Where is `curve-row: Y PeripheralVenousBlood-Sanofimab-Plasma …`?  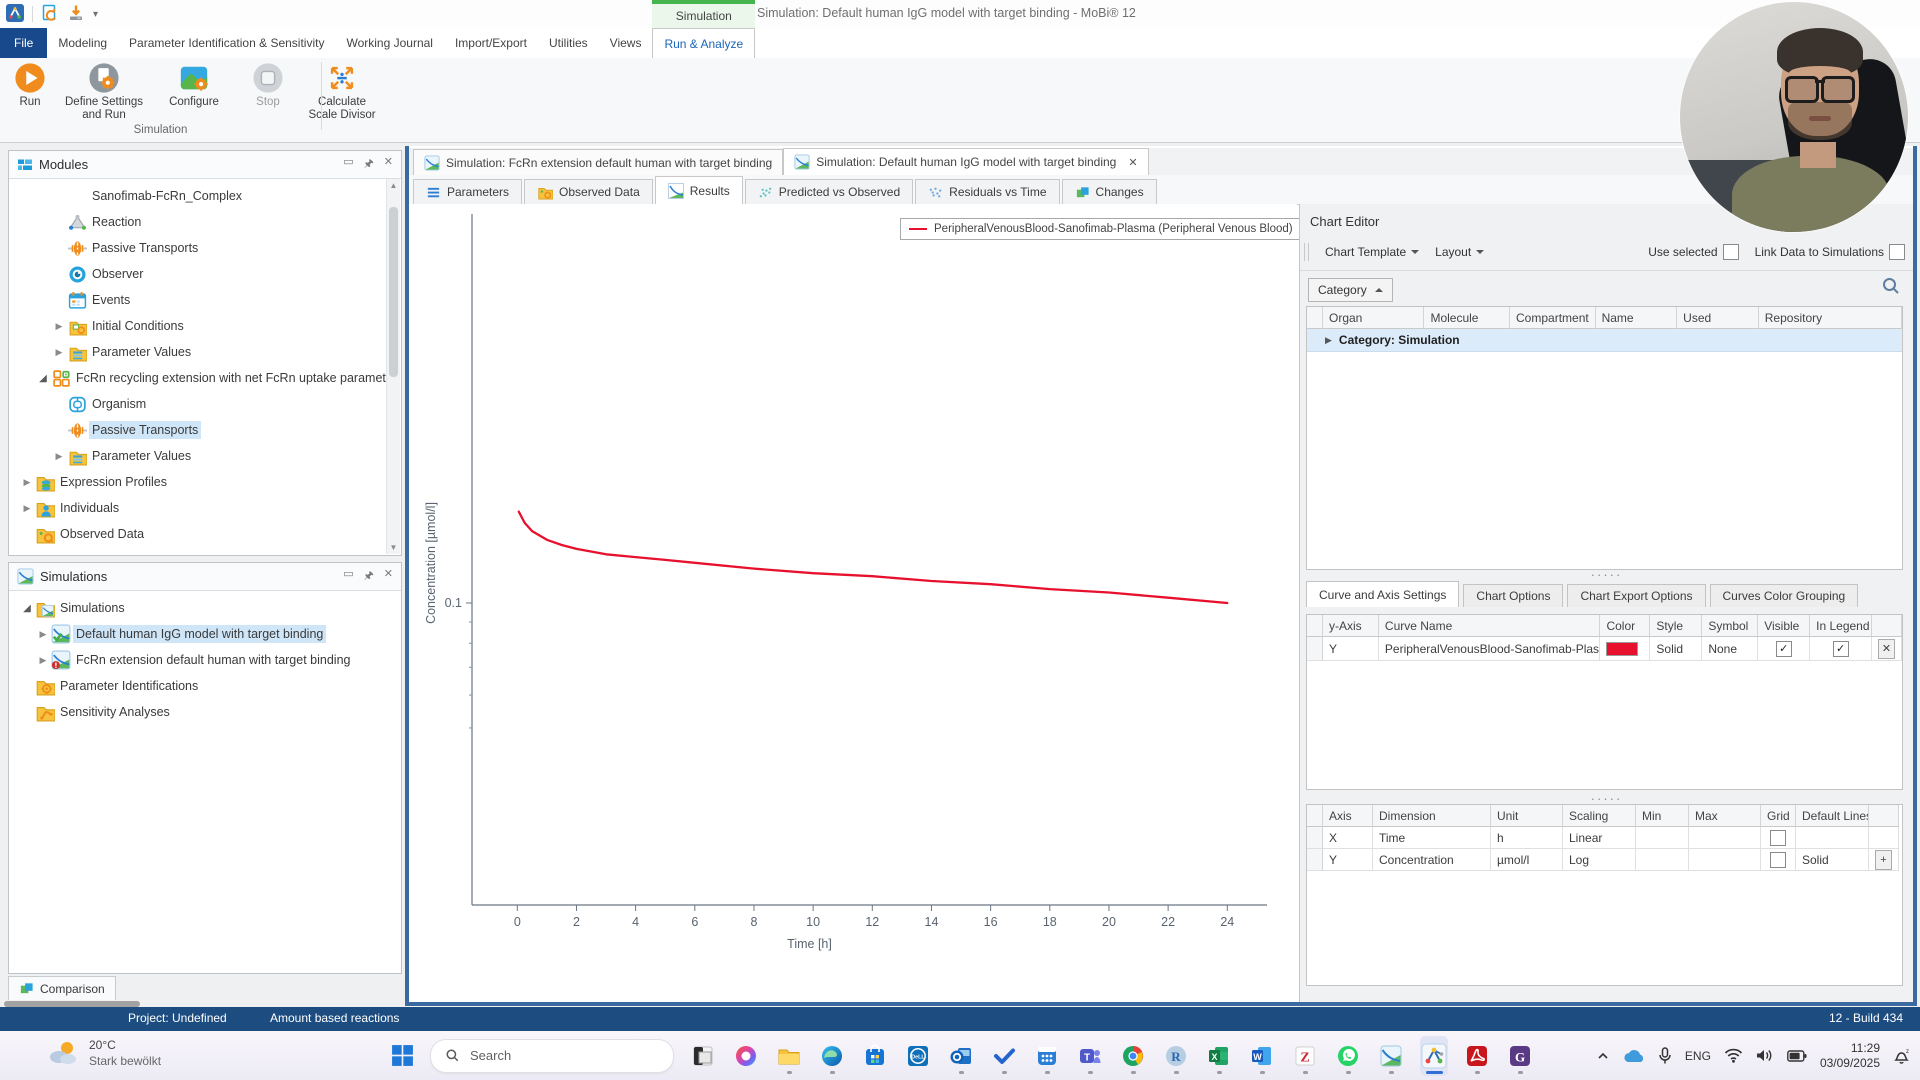 curve-row: Y PeripheralVenousBlood-Sanofimab-Plasma … is located at coordinates (1604, 649).